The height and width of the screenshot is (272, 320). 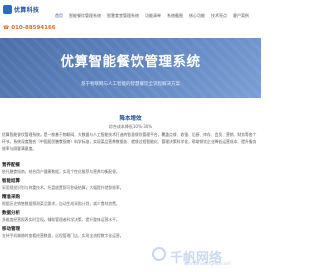 I want to click on metric-title: 降本增效, so click(x=130, y=119).